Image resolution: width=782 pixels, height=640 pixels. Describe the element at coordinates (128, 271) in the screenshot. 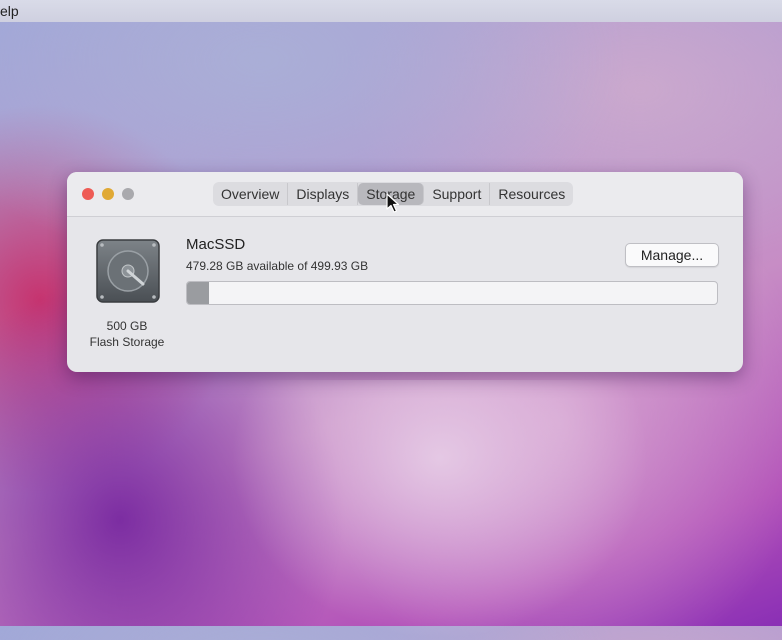

I see `hard-drive-icon` at that location.